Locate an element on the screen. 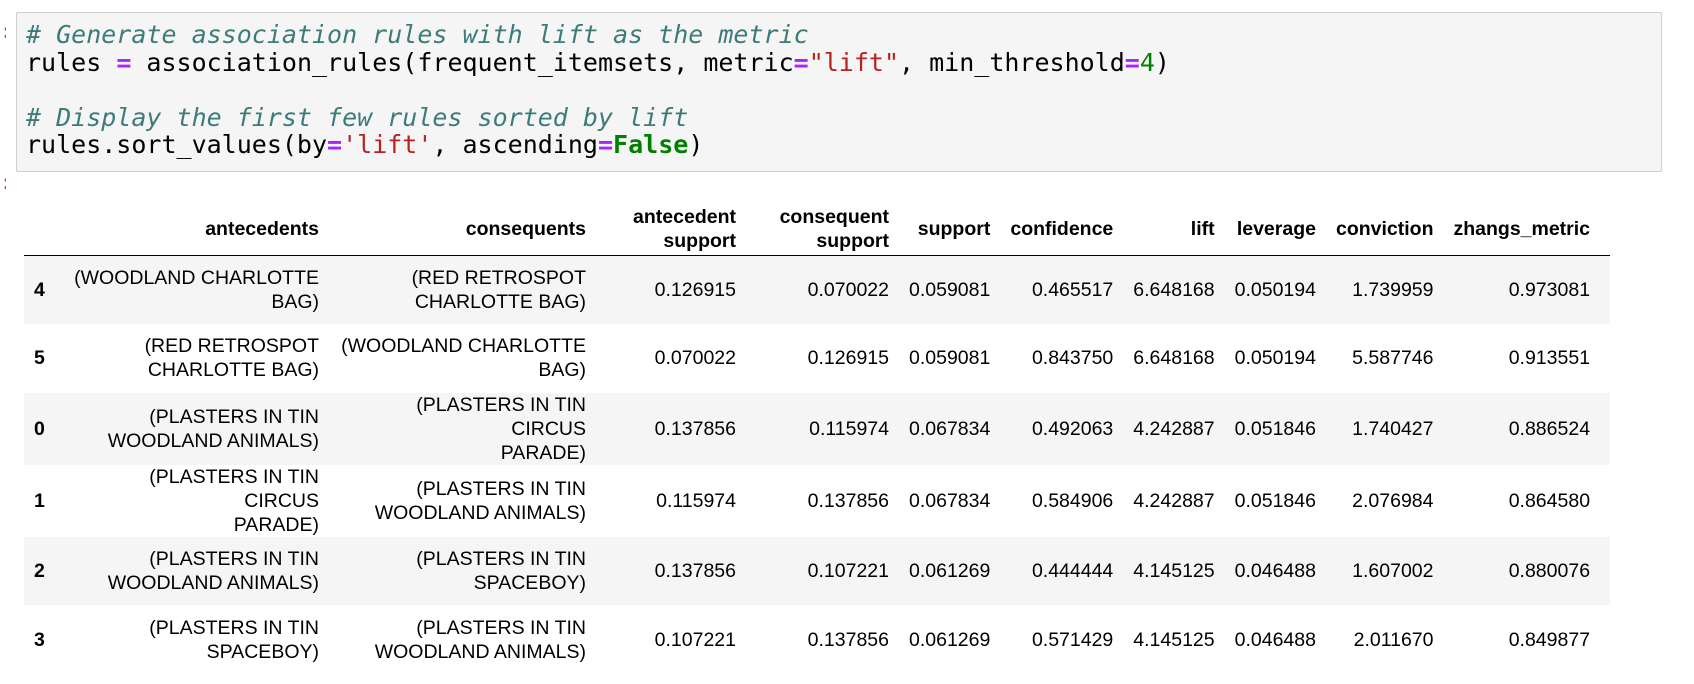  cell-text: 4.242887 is located at coordinates (1174, 428).